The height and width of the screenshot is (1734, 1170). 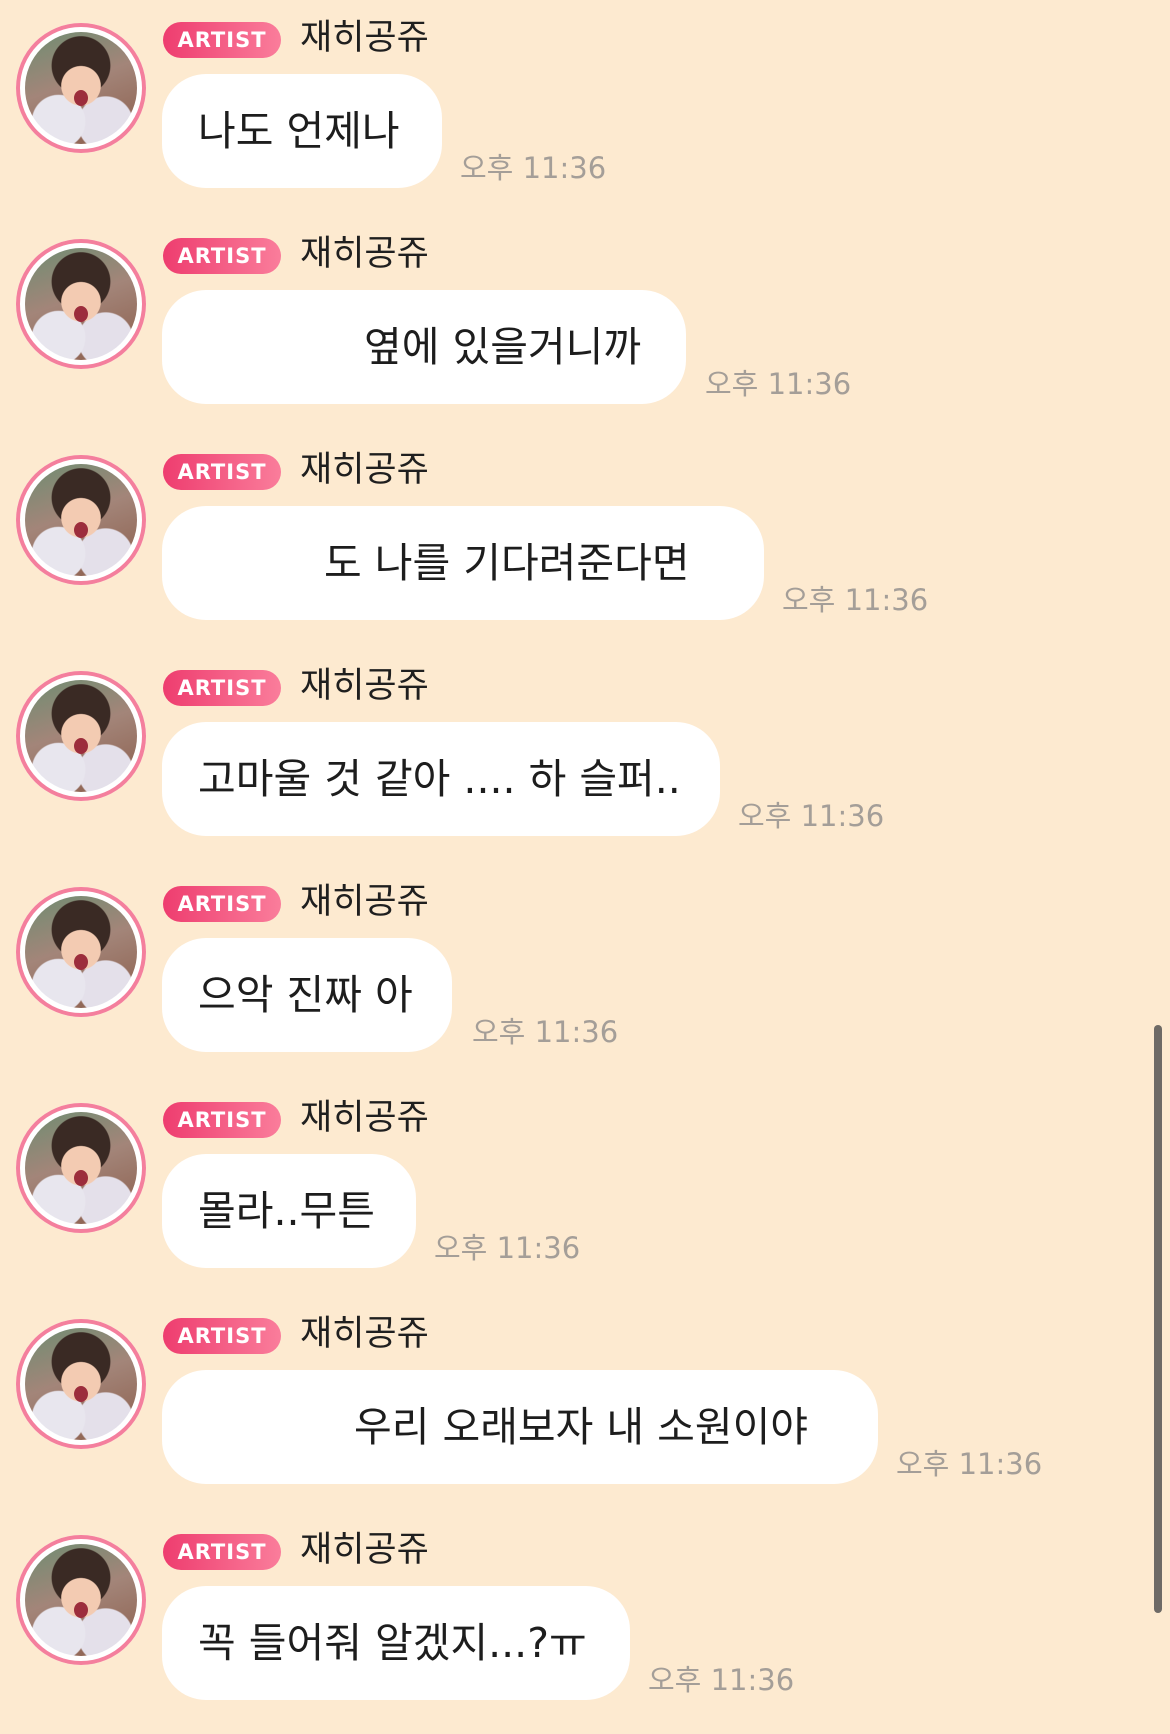 I want to click on message-bubble: 꼭 들어줘 알겠지...?ㅠ, so click(x=396, y=1643).